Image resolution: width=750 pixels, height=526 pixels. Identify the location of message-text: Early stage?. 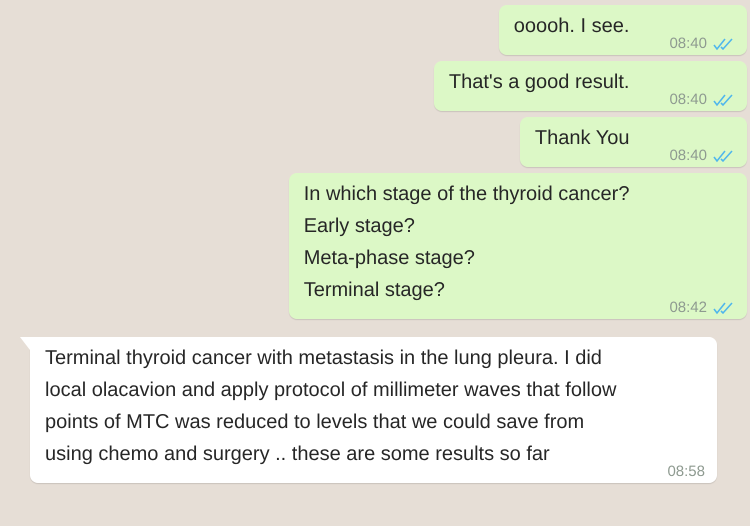
(360, 226).